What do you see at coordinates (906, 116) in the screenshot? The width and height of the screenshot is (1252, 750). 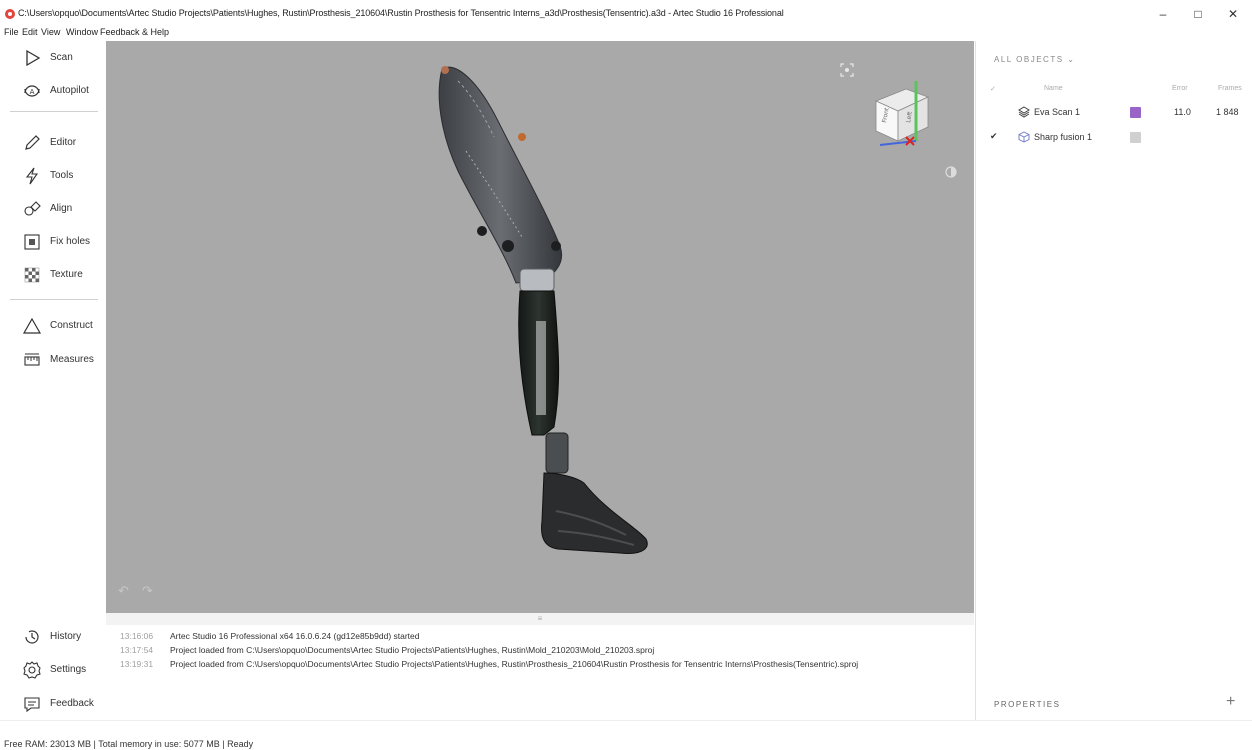 I see `orientation-cube-icon: Front Left` at bounding box center [906, 116].